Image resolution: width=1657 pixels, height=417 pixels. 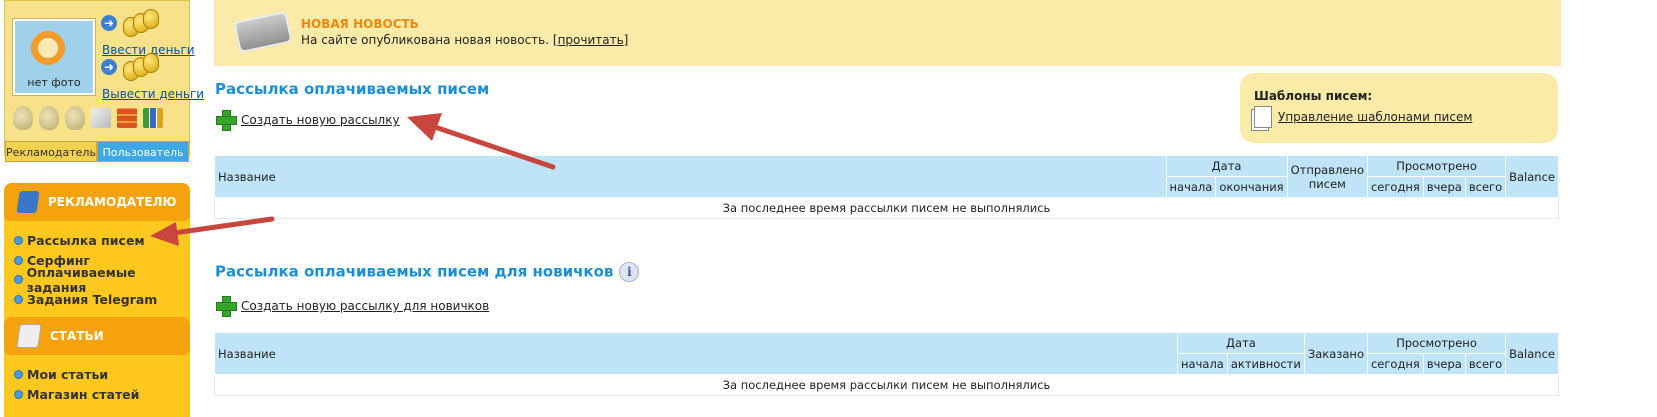 I want to click on column-header-ordered: Заказано, so click(x=1335, y=353).